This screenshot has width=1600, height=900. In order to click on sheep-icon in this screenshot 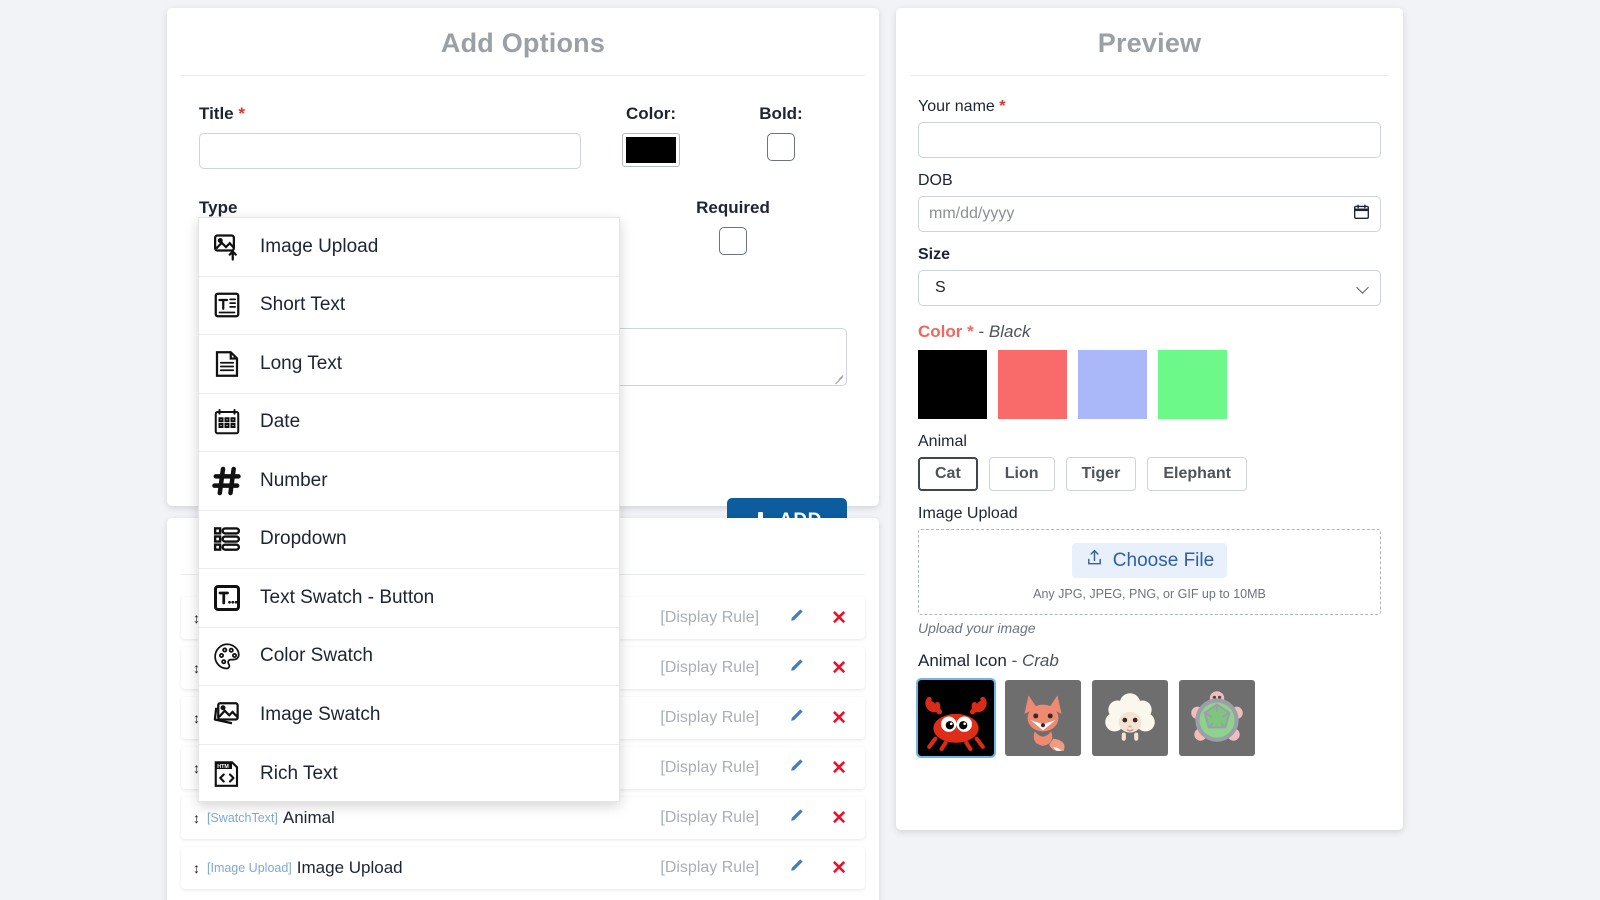, I will do `click(1130, 717)`.